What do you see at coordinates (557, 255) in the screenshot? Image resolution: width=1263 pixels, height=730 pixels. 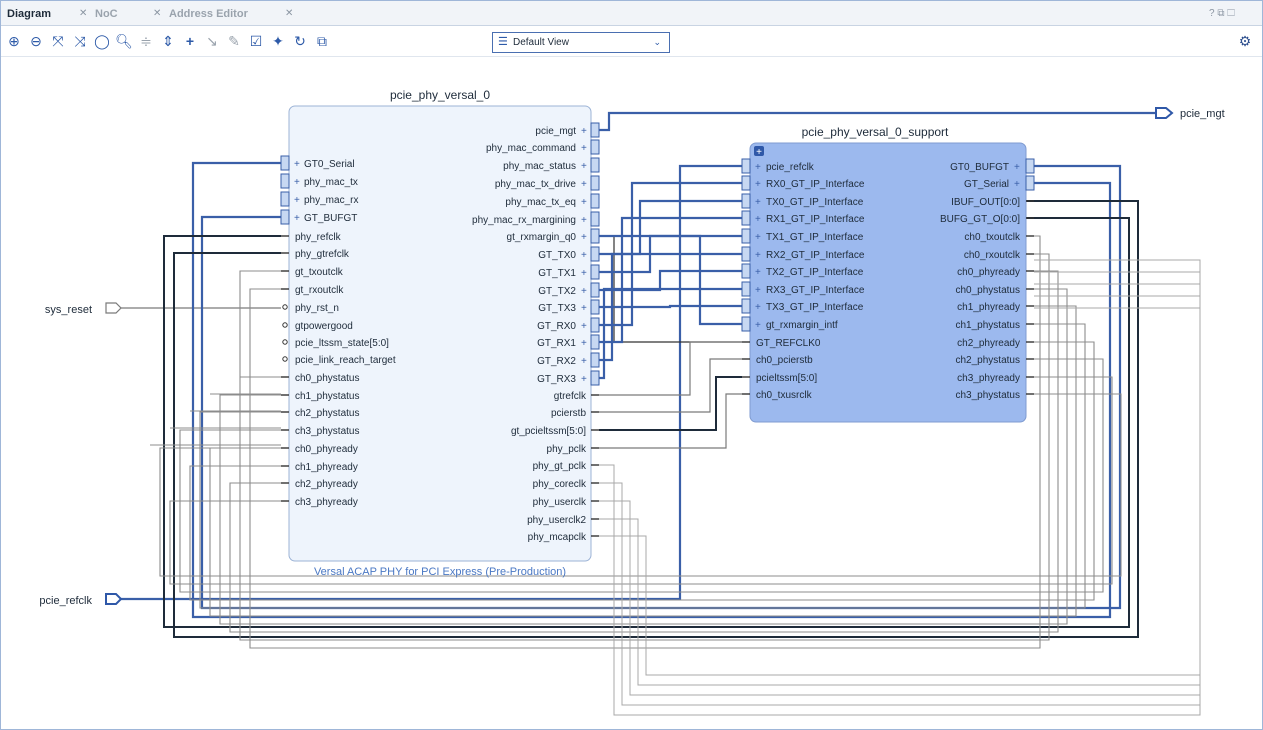 I see `pin-gt-tx0: GT_TX0` at bounding box center [557, 255].